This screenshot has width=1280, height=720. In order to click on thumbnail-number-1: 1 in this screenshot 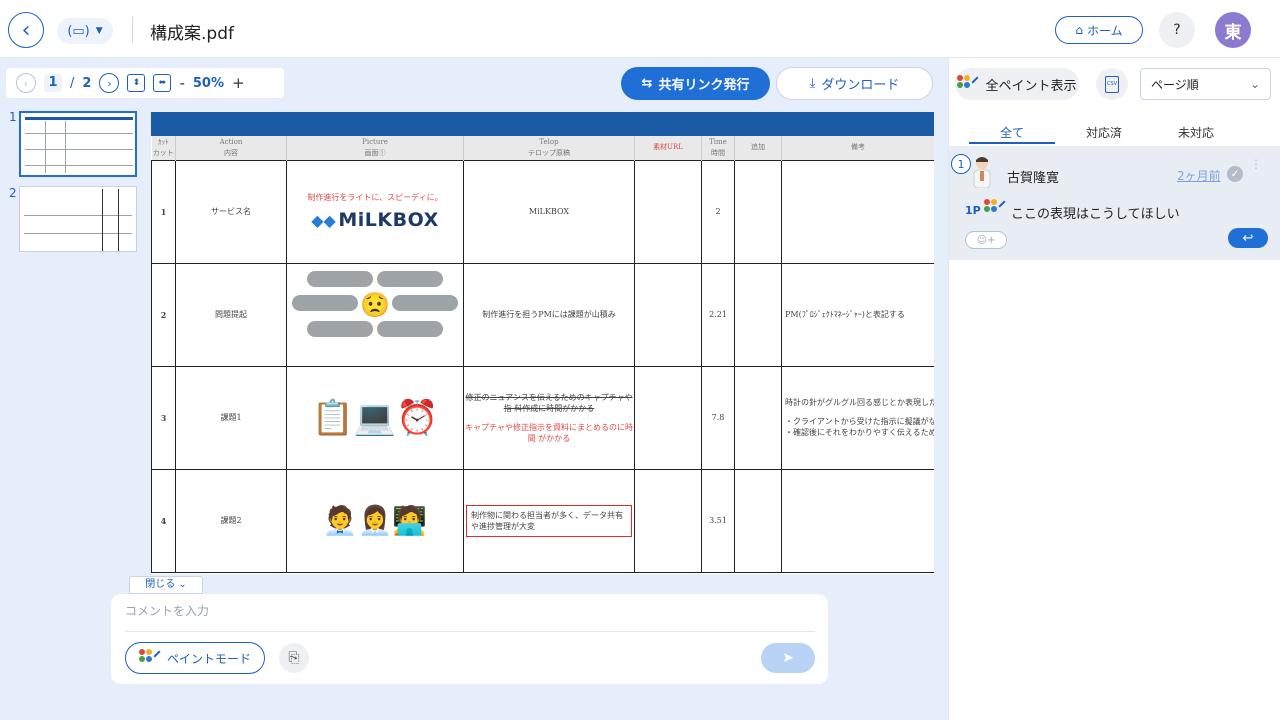, I will do `click(13, 117)`.